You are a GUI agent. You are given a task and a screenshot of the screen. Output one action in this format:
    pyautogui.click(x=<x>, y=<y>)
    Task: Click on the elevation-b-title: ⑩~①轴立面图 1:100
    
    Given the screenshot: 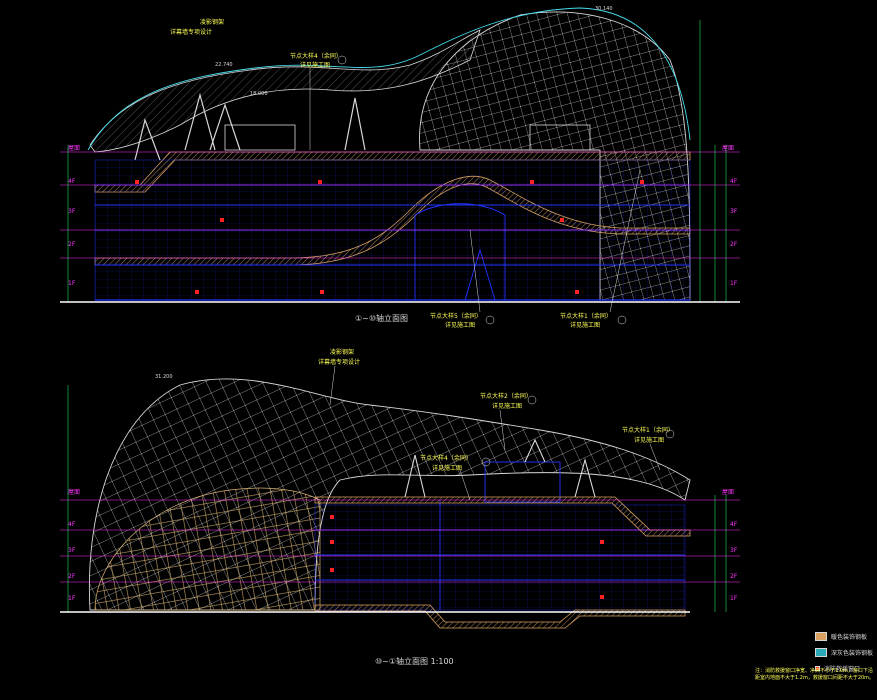 What is the action you would take?
    pyautogui.click(x=414, y=661)
    